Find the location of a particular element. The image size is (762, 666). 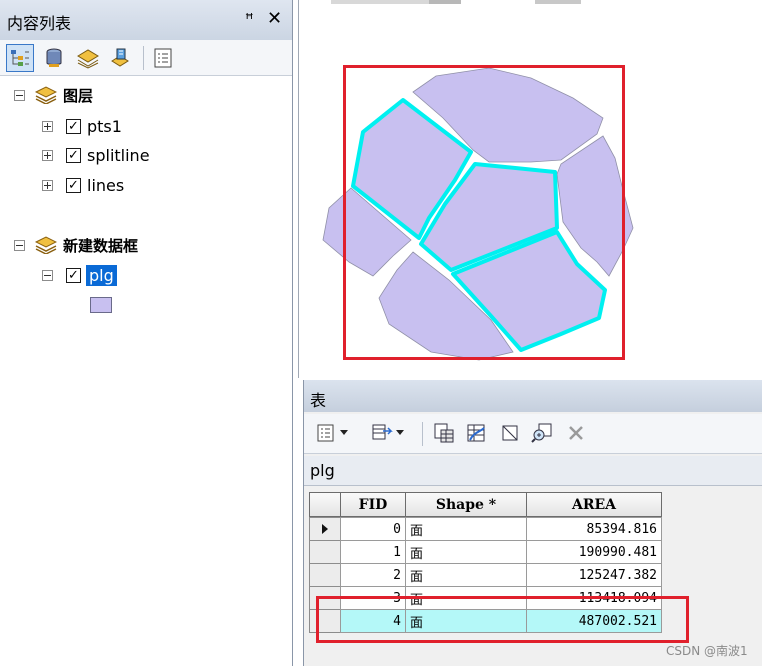

corner-header is located at coordinates (325, 504).